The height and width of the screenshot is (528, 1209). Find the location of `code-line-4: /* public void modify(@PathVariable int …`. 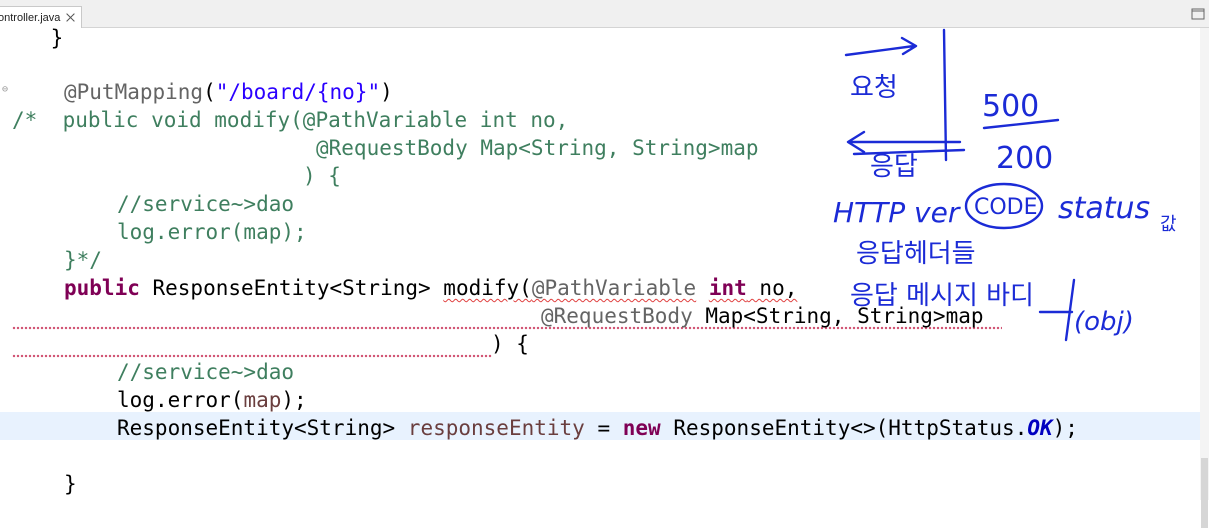

code-line-4: /* public void modify(@PathVariable int … is located at coordinates (290, 120).